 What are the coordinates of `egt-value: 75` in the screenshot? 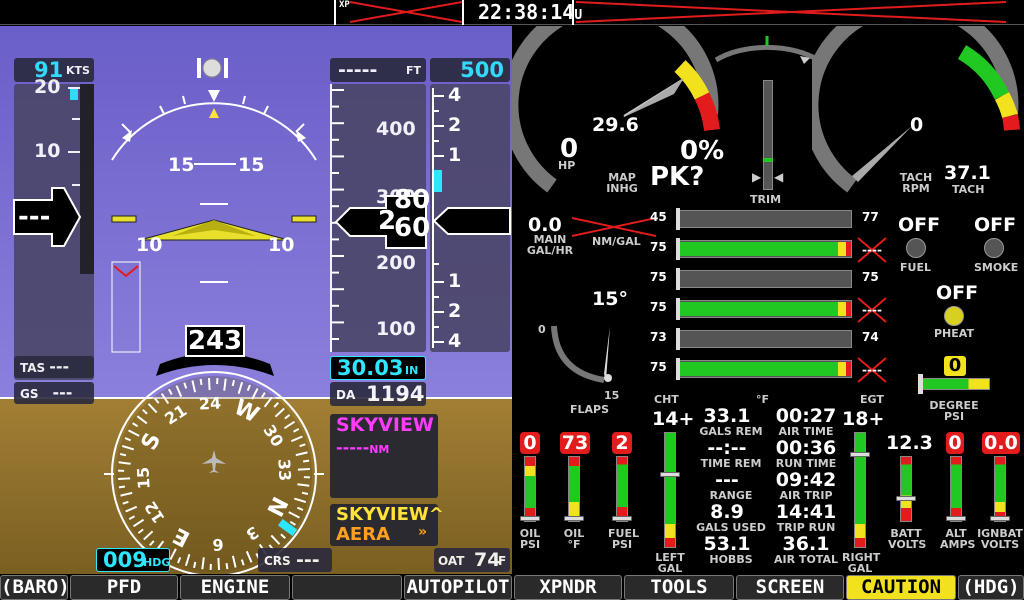 It's located at (870, 277).